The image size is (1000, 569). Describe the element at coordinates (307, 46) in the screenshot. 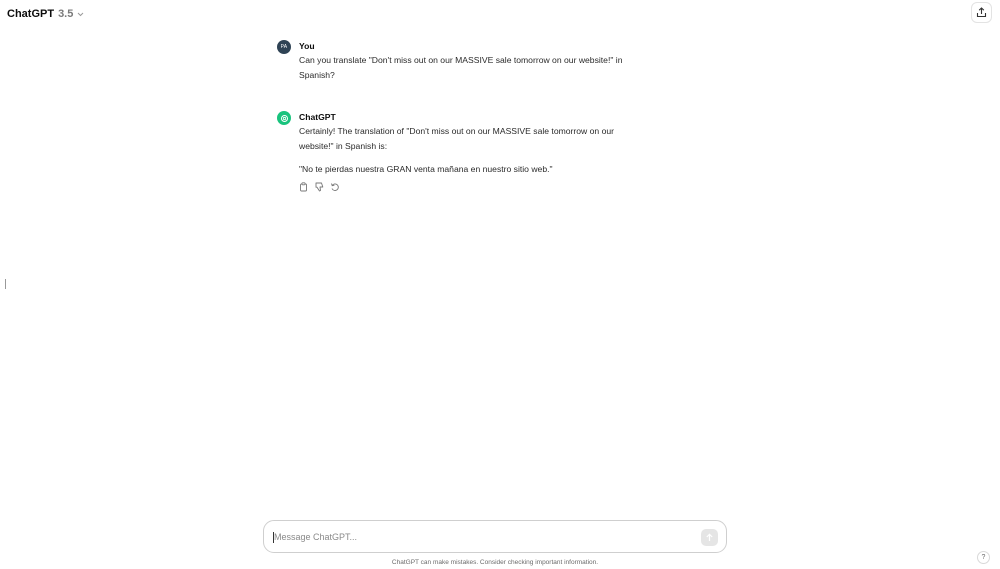

I see `user-author-name: You` at that location.